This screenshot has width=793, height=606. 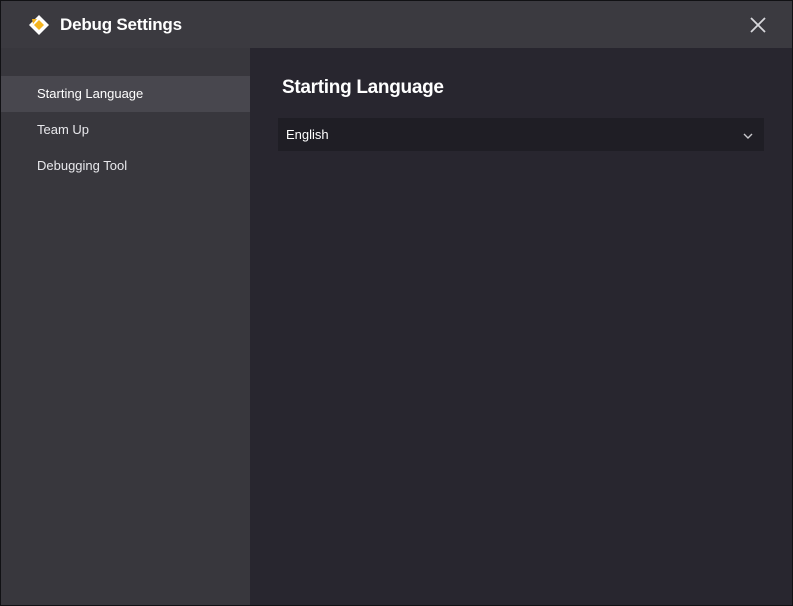 I want to click on close-icon, so click(x=758, y=25).